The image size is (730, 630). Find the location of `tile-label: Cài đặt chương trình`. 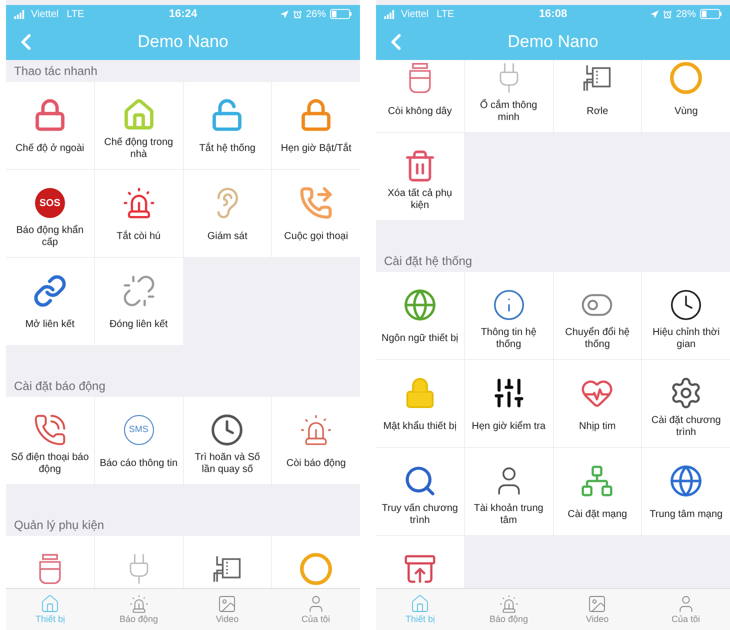

tile-label: Cài đặt chương trình is located at coordinates (686, 427).